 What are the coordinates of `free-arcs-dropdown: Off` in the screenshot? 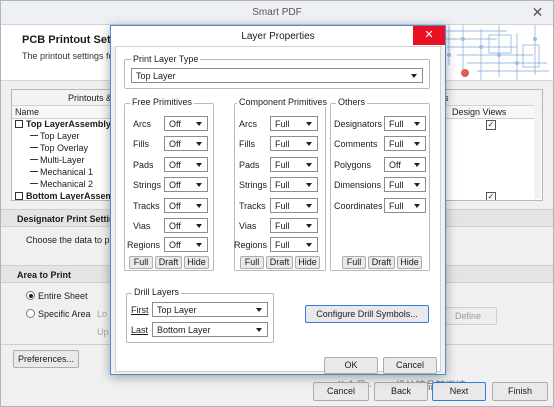 It's located at (186, 123).